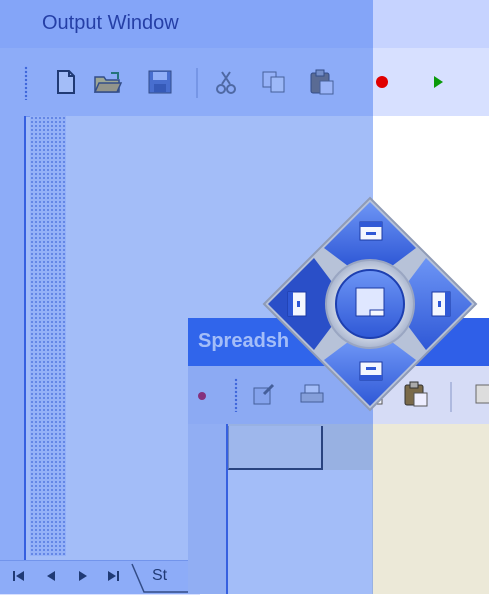 The height and width of the screenshot is (595, 489). I want to click on play-icon, so click(438, 82).